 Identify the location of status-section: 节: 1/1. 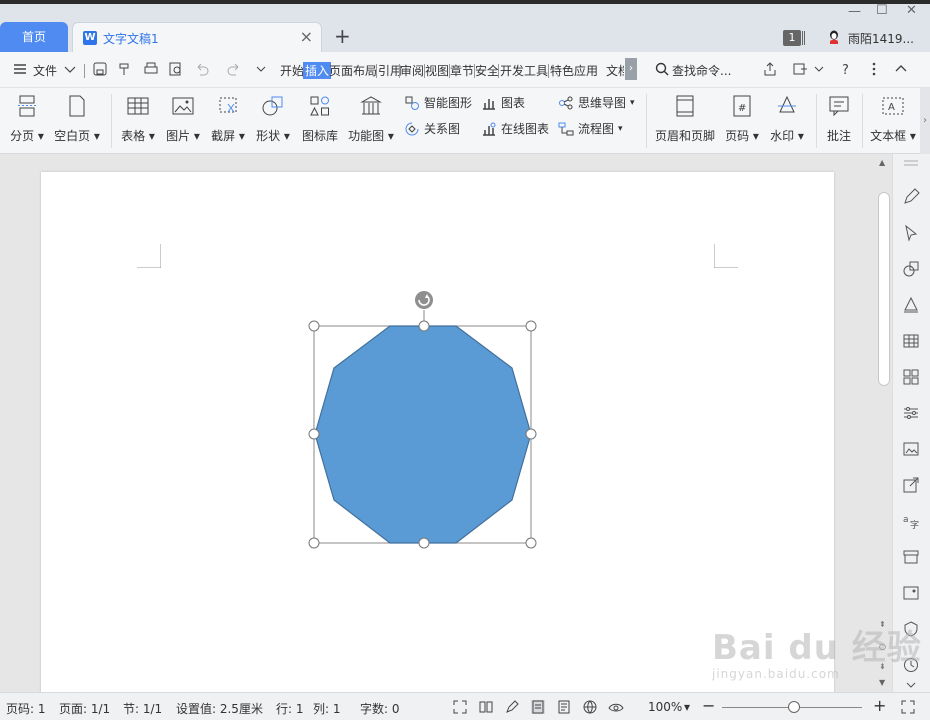
(142, 708).